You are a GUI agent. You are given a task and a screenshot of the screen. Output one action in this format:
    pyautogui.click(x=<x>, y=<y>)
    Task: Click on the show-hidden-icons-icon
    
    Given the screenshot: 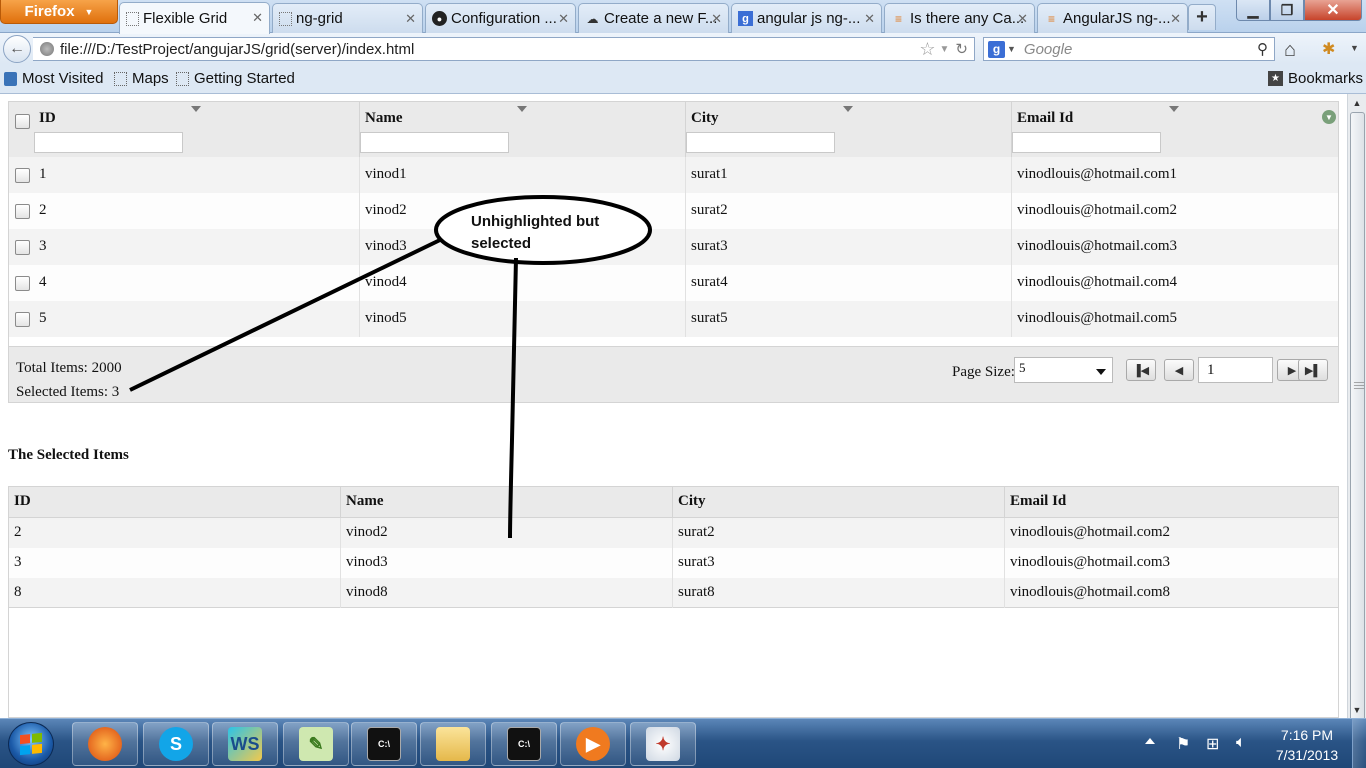 What is the action you would take?
    pyautogui.click(x=1150, y=741)
    